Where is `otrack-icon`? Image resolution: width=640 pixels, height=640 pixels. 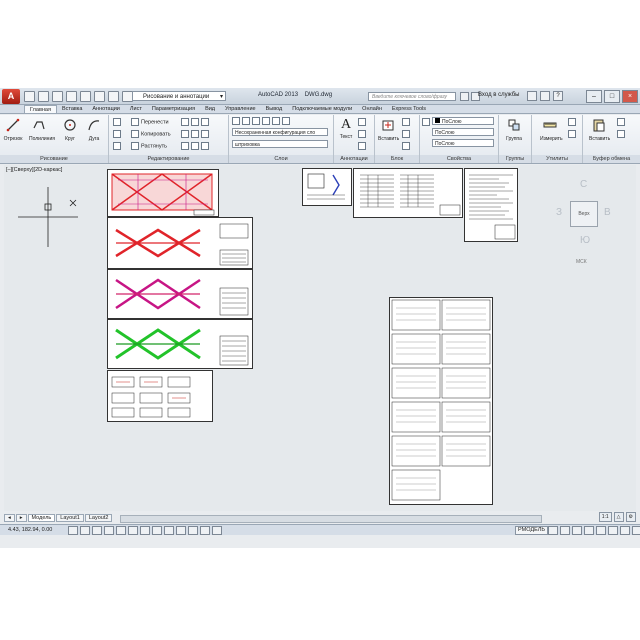 otrack-icon is located at coordinates (145, 530).